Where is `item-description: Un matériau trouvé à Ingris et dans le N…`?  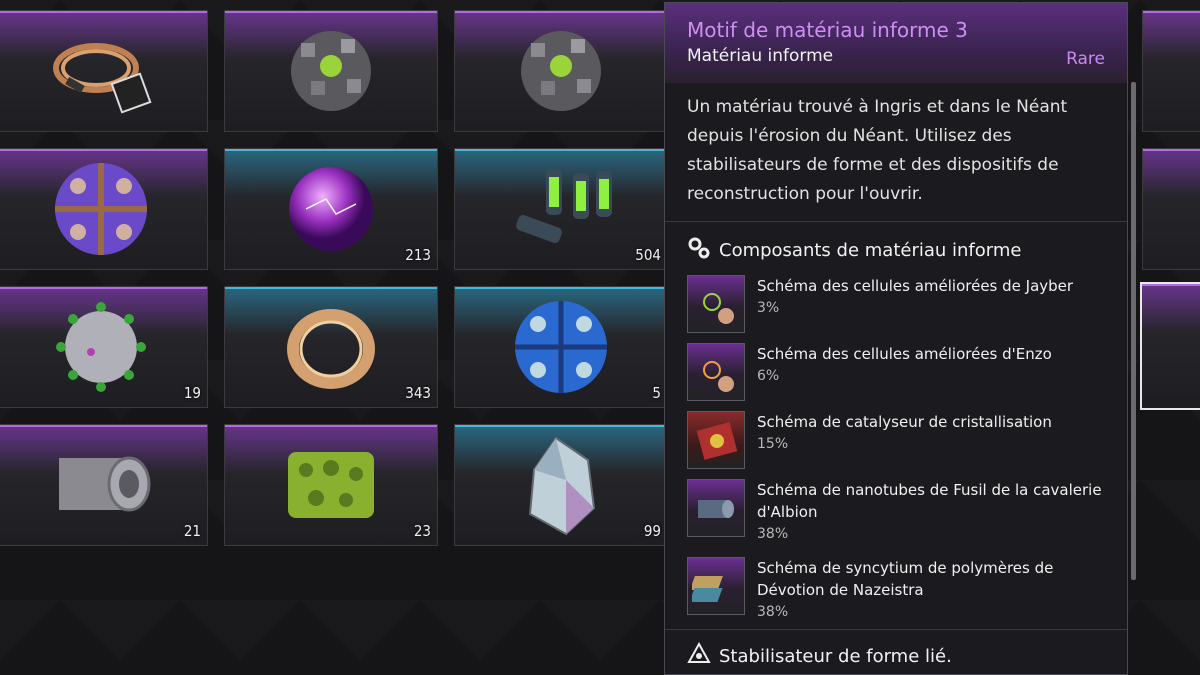
item-description: Un matériau trouvé à Ingris et dans le N… is located at coordinates (896, 152).